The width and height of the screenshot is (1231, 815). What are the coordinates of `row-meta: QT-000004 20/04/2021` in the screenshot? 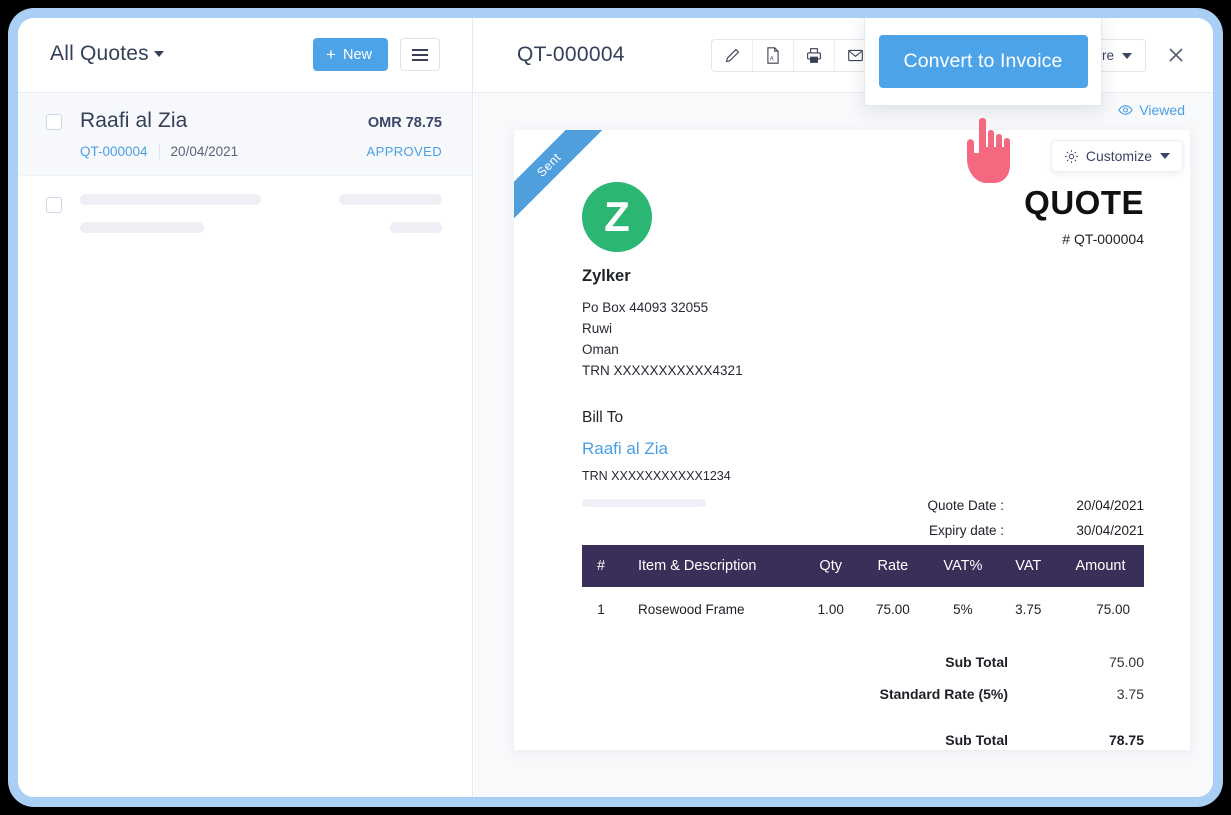 It's located at (159, 151).